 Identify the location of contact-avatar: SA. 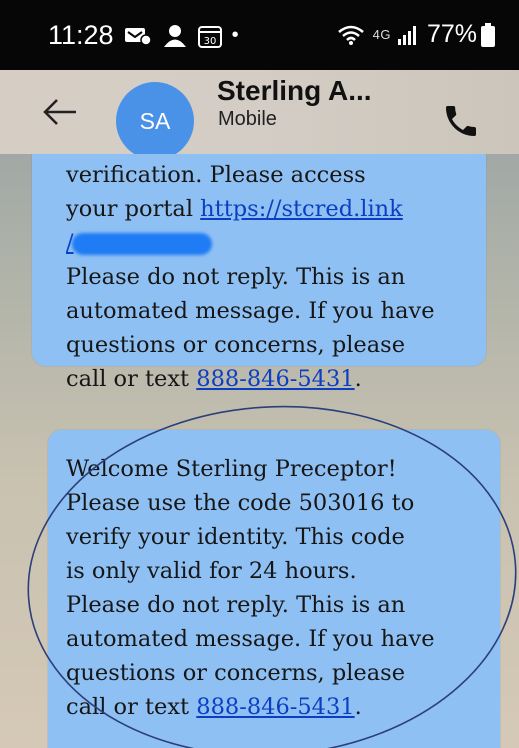
(155, 121).